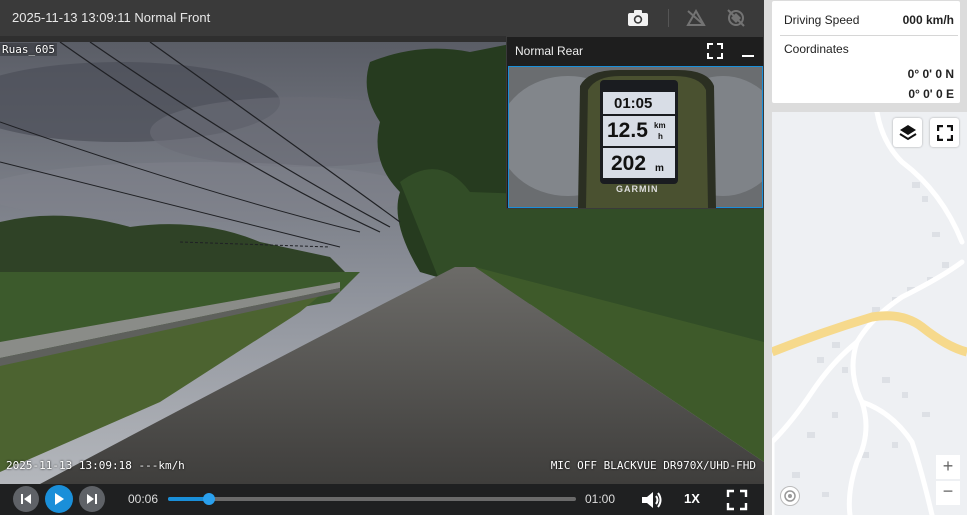 The height and width of the screenshot is (515, 967). What do you see at coordinates (816, 49) in the screenshot?
I see `coordinates-label: Coordinates` at bounding box center [816, 49].